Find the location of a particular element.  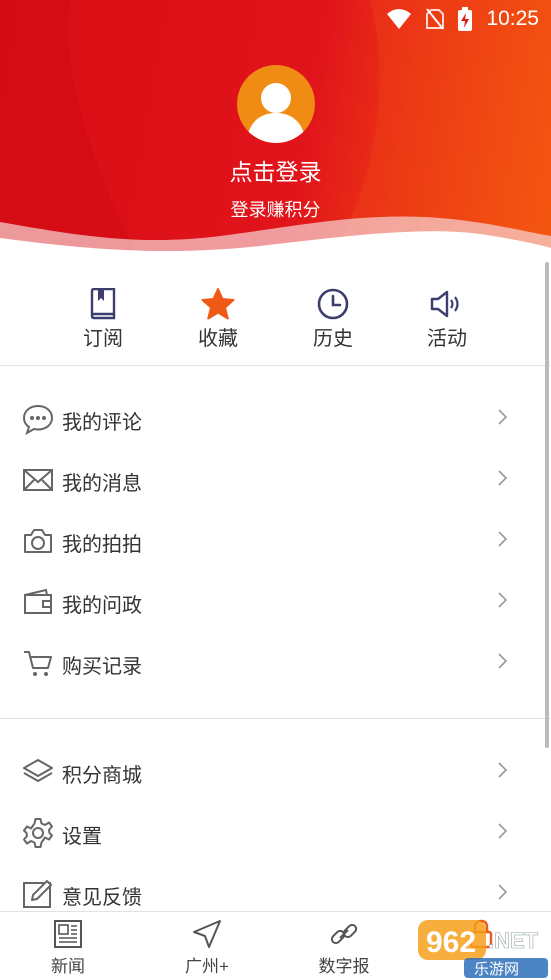

menu-item-messages: 我的消息 is located at coordinates (275, 480).